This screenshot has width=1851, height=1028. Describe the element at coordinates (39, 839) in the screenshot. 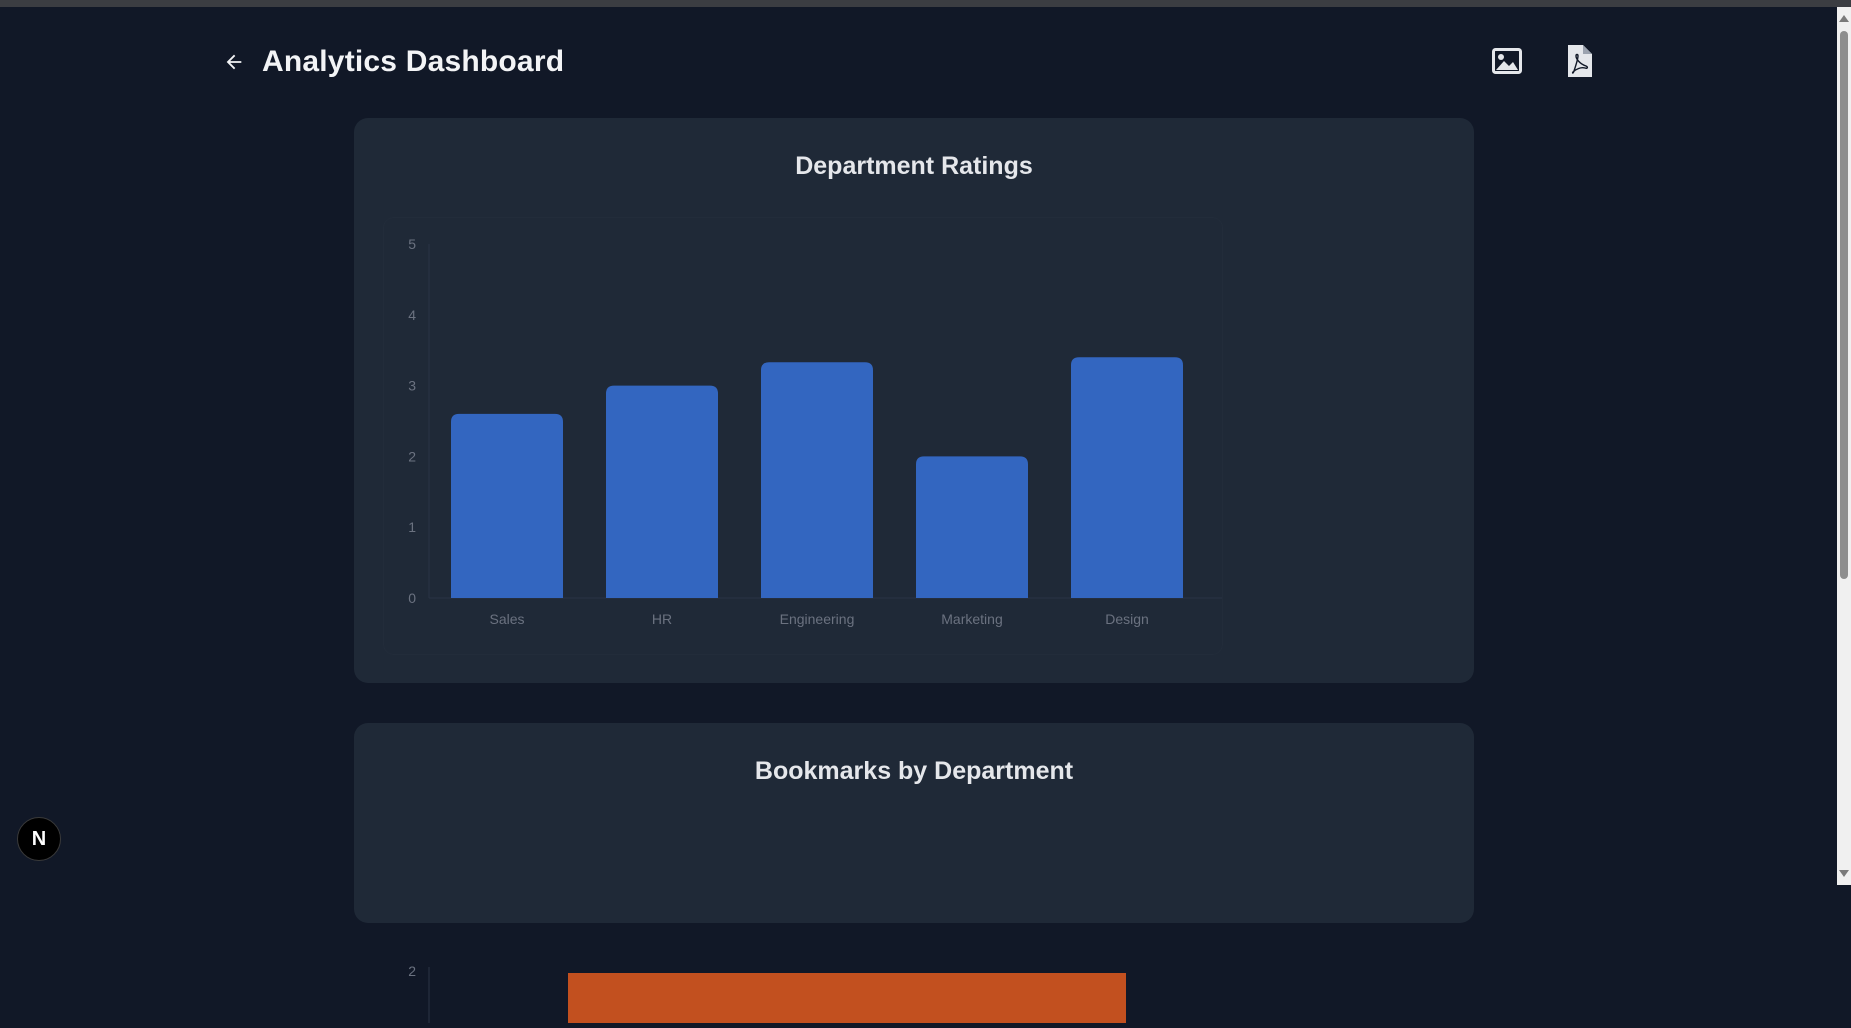

I see `next-dev-badge: N` at that location.